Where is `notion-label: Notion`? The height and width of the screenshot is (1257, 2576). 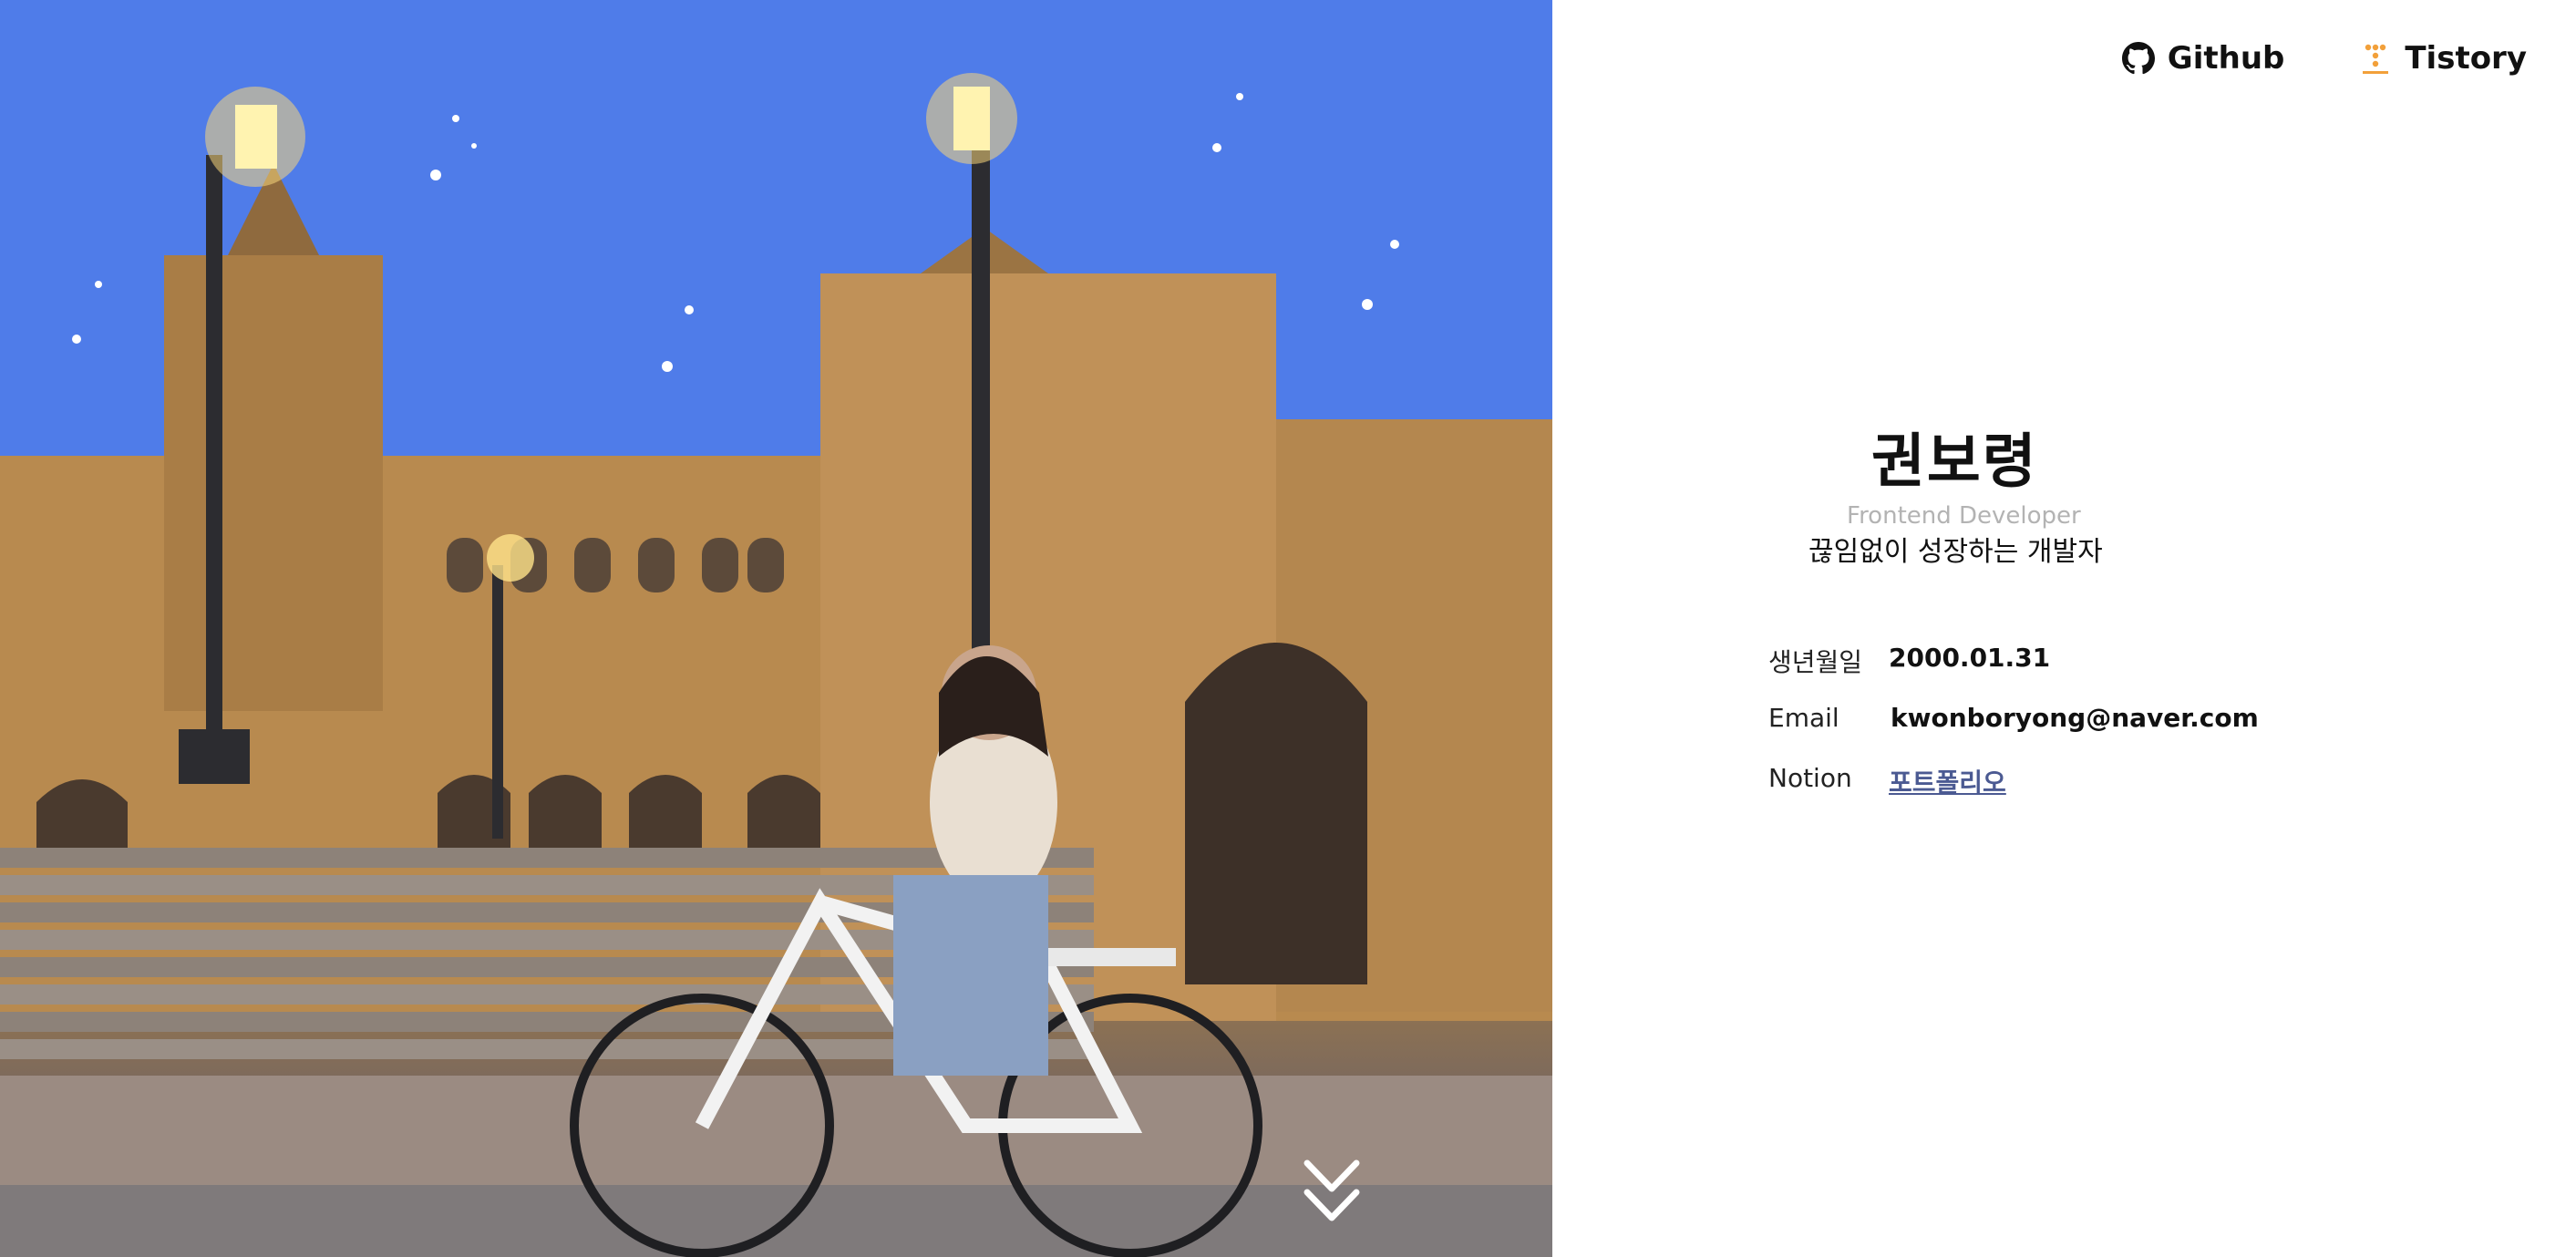 notion-label: Notion is located at coordinates (1810, 778).